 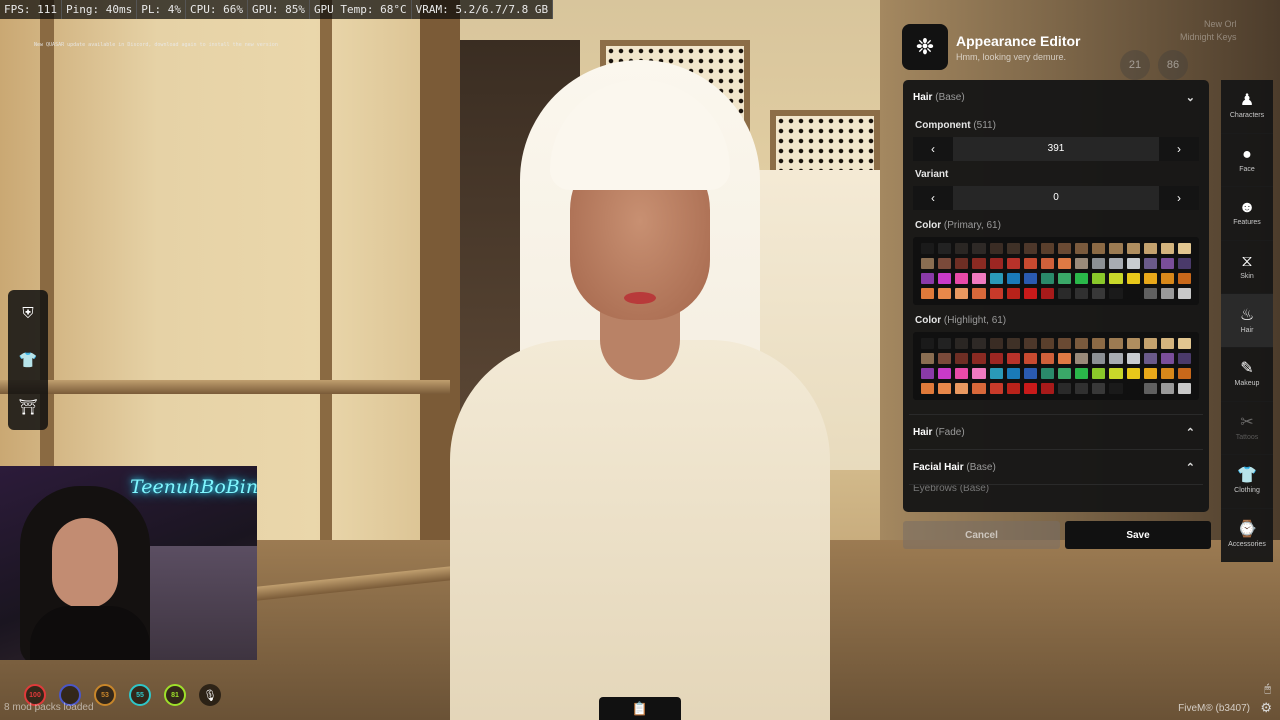 What do you see at coordinates (1138, 535) in the screenshot?
I see `save-button: Save` at bounding box center [1138, 535].